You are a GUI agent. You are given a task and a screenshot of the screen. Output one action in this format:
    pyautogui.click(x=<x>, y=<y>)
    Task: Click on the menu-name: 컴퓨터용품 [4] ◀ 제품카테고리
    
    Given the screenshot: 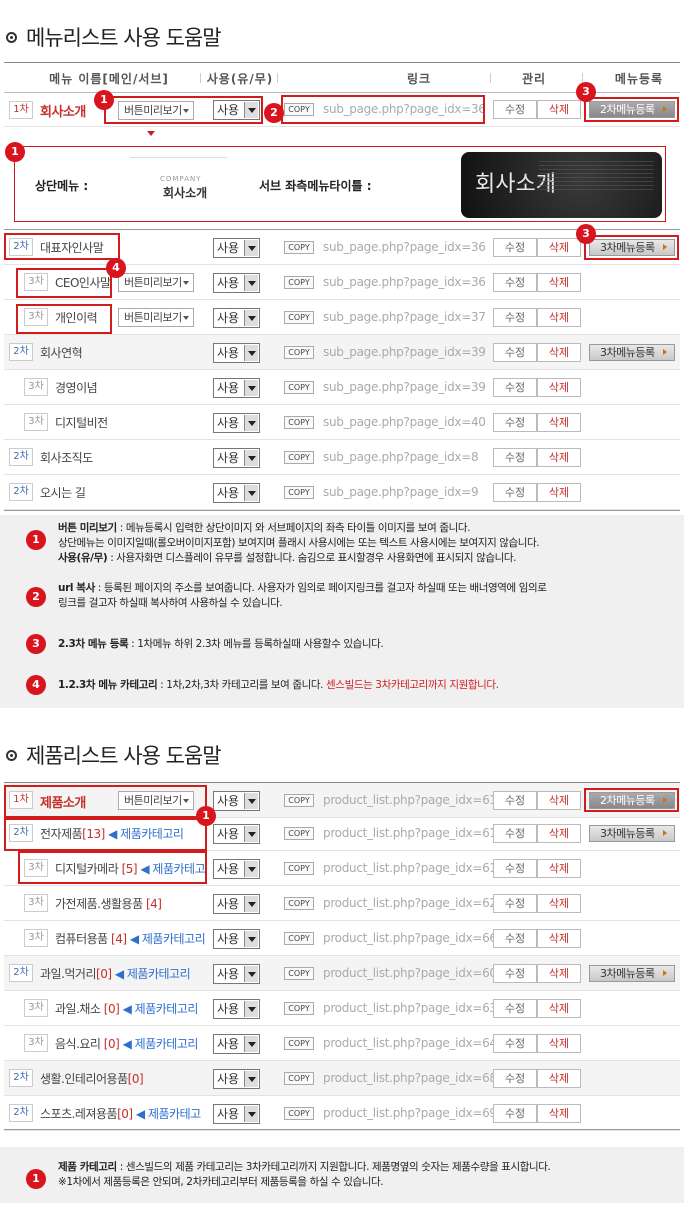 What is the action you would take?
    pyautogui.click(x=130, y=938)
    